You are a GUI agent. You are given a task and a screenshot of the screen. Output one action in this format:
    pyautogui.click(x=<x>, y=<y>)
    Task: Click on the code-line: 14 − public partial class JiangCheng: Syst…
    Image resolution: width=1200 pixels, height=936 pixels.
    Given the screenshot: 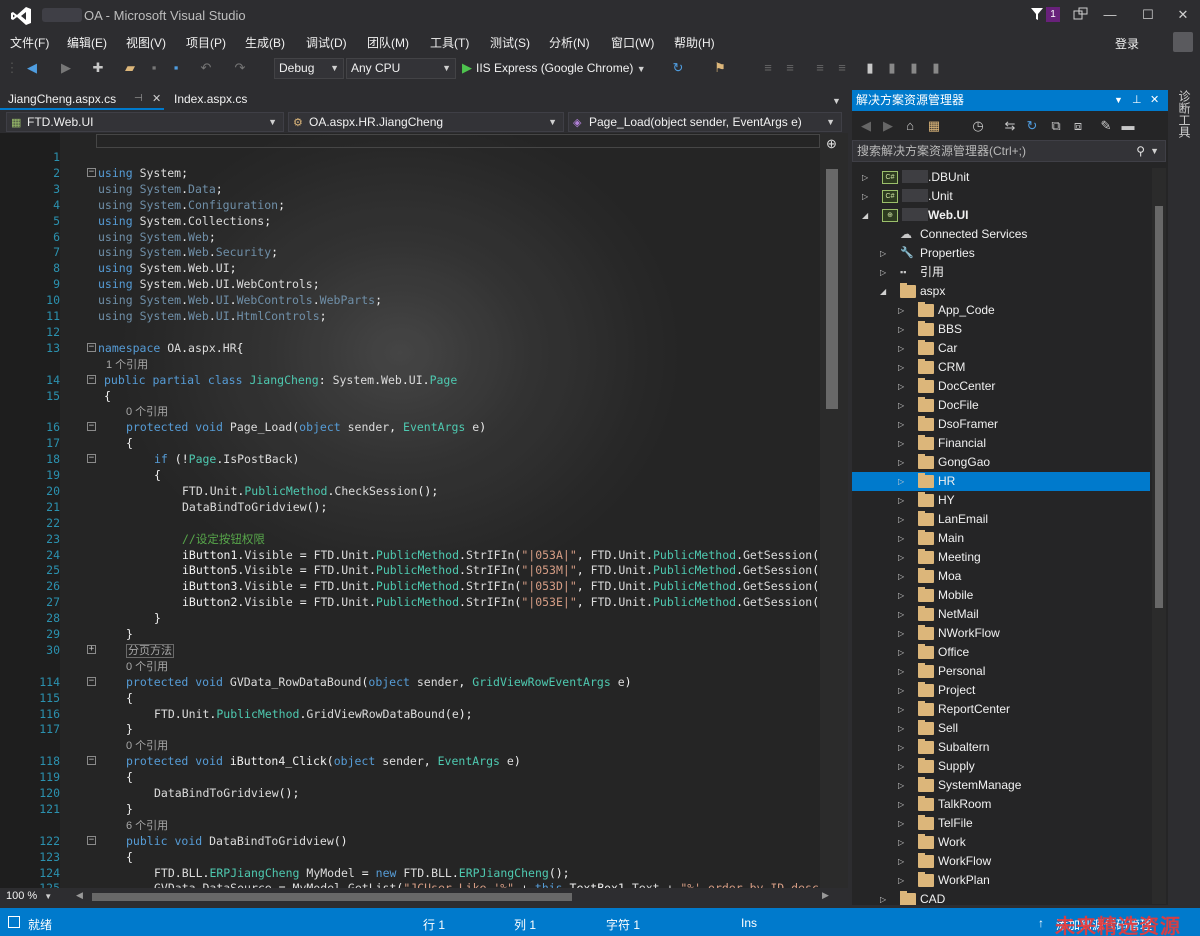 What is the action you would take?
    pyautogui.click(x=410, y=380)
    